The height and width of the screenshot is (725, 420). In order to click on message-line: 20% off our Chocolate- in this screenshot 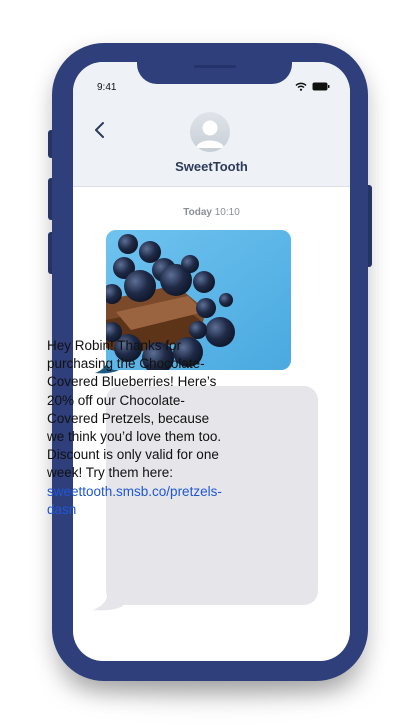, I will do `click(116, 400)`.